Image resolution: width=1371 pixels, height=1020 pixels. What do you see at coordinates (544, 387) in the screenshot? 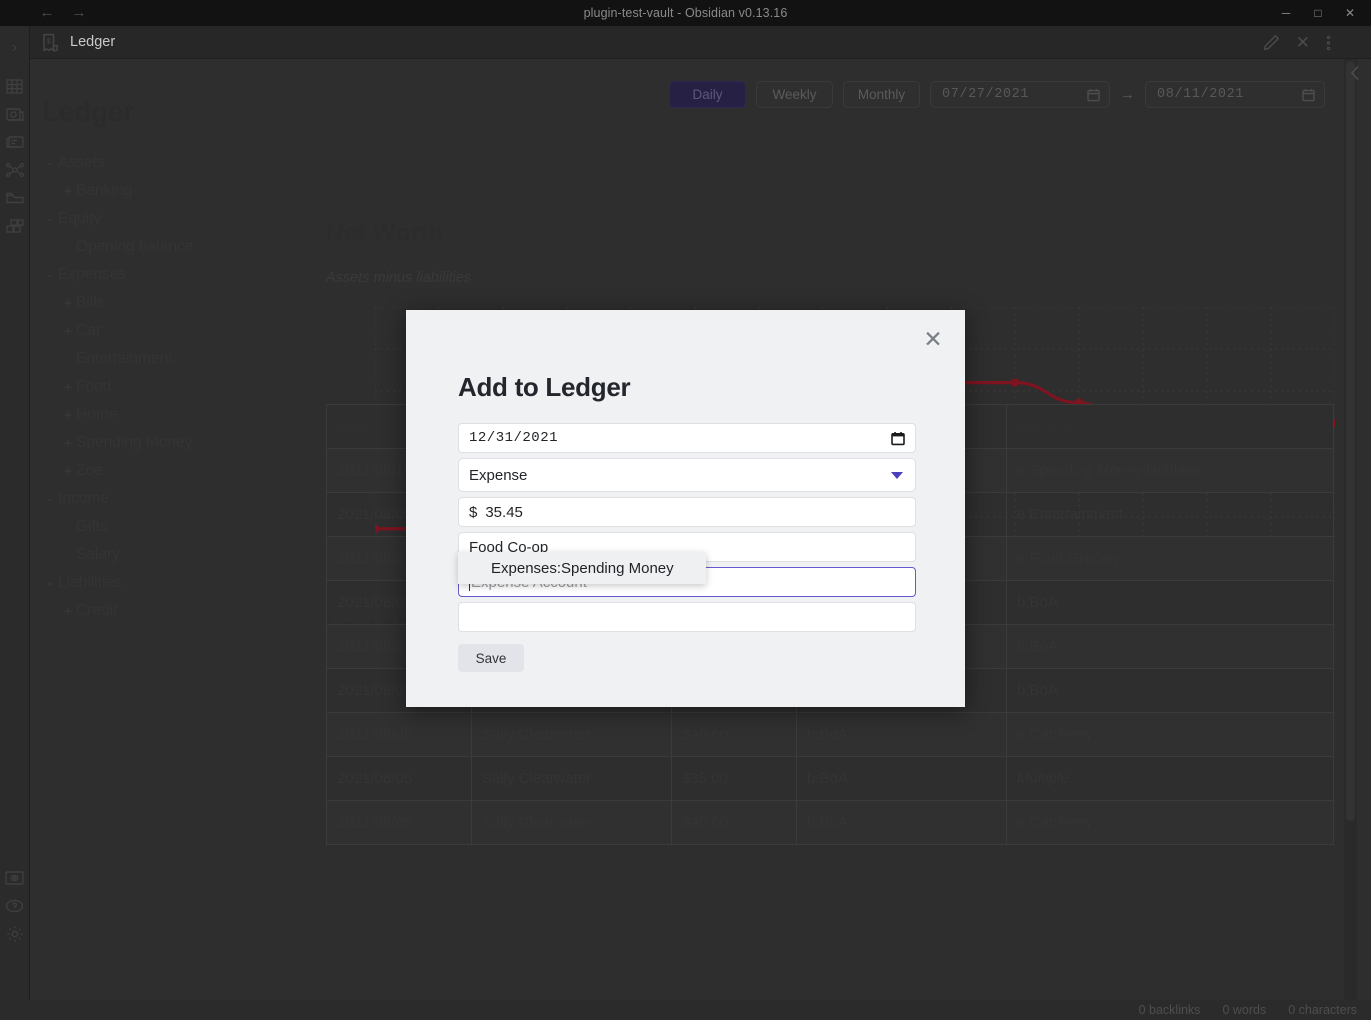
I see `modal-title: Add to Ledger` at bounding box center [544, 387].